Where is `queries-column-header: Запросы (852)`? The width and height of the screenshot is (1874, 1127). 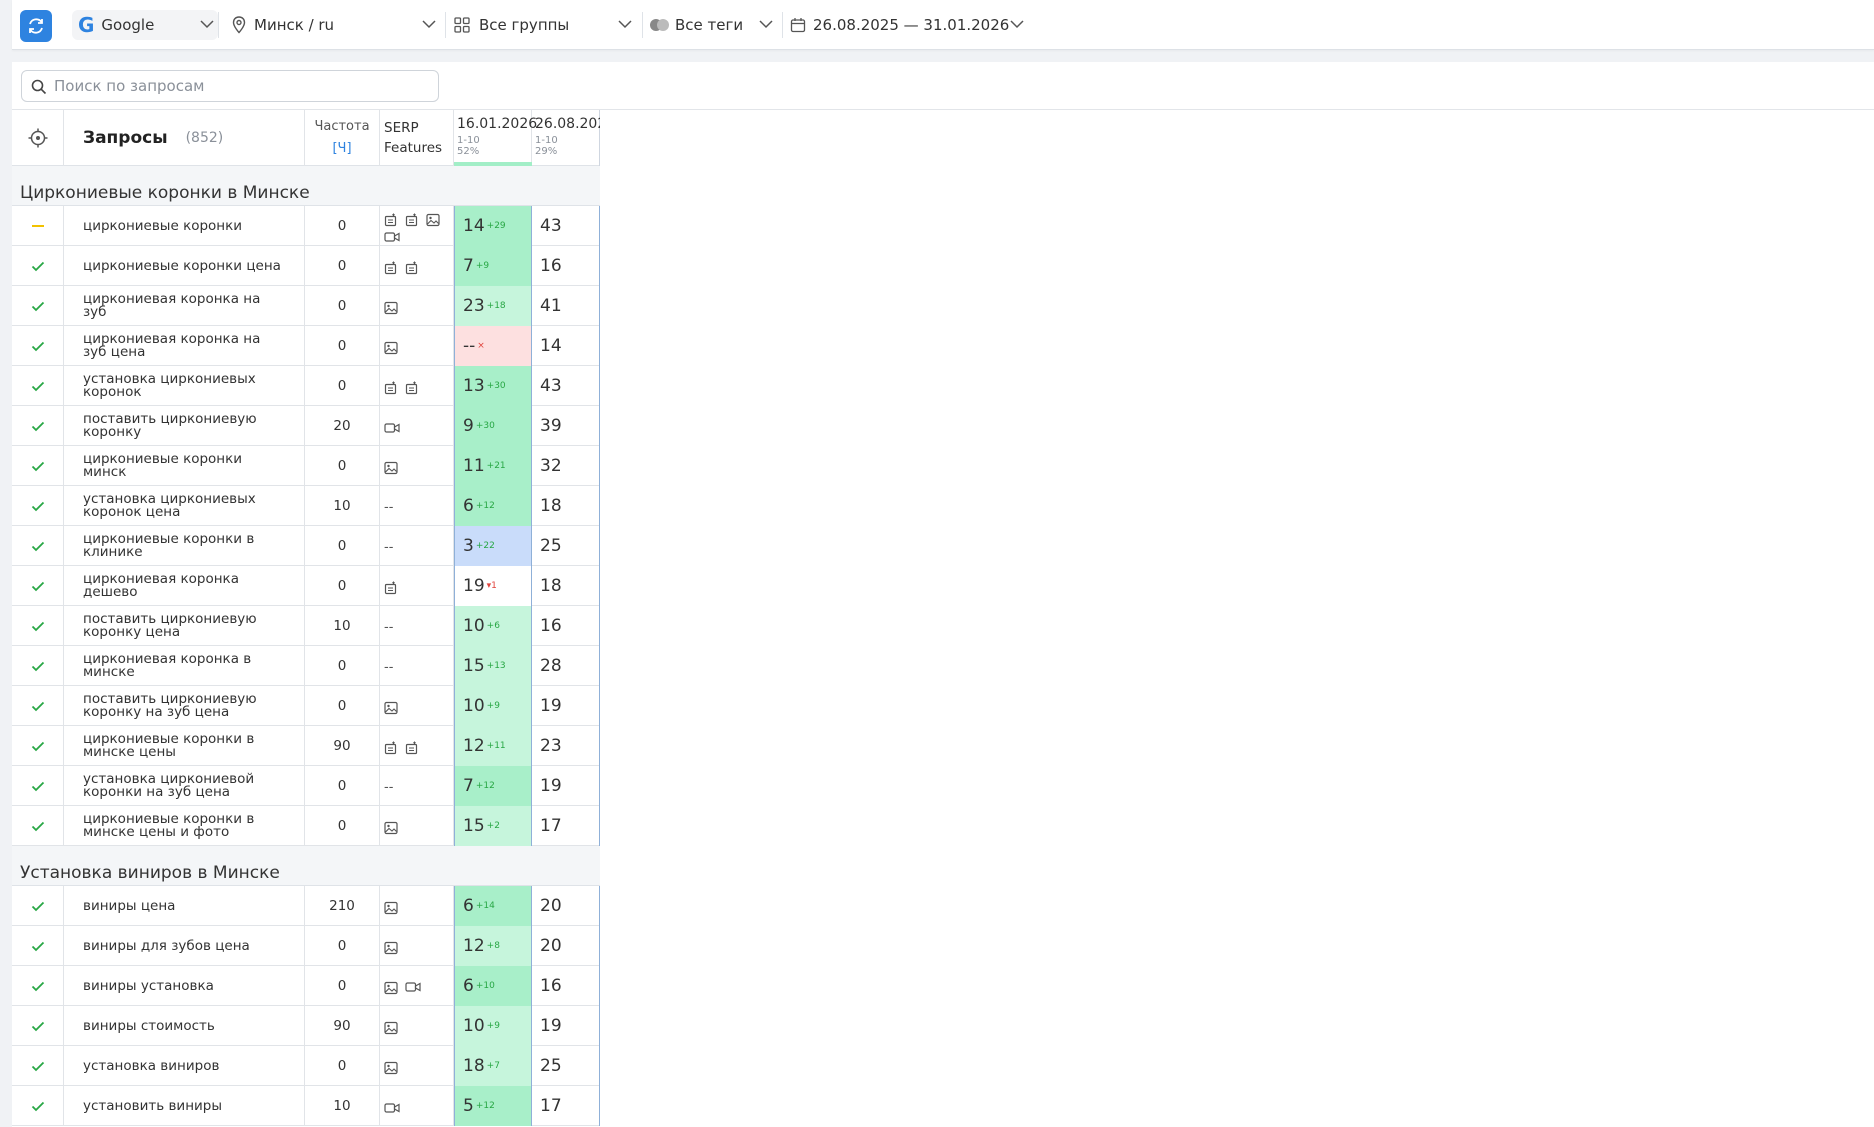
queries-column-header: Запросы (852) is located at coordinates (184, 138).